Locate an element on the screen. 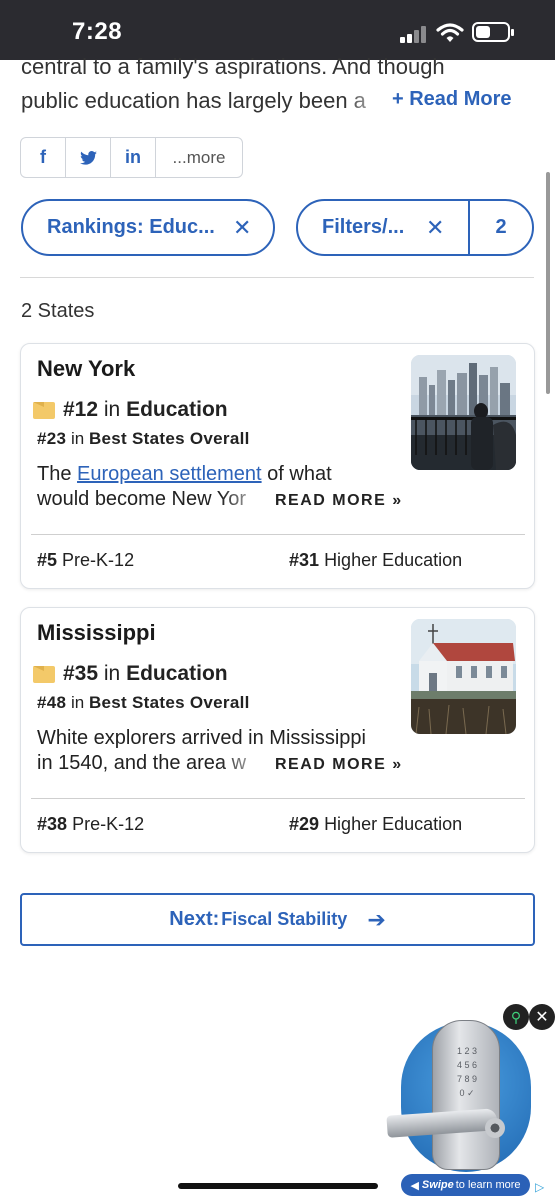 This screenshot has width=555, height=1200. next-section-label: Fiscal Stability is located at coordinates (284, 919).